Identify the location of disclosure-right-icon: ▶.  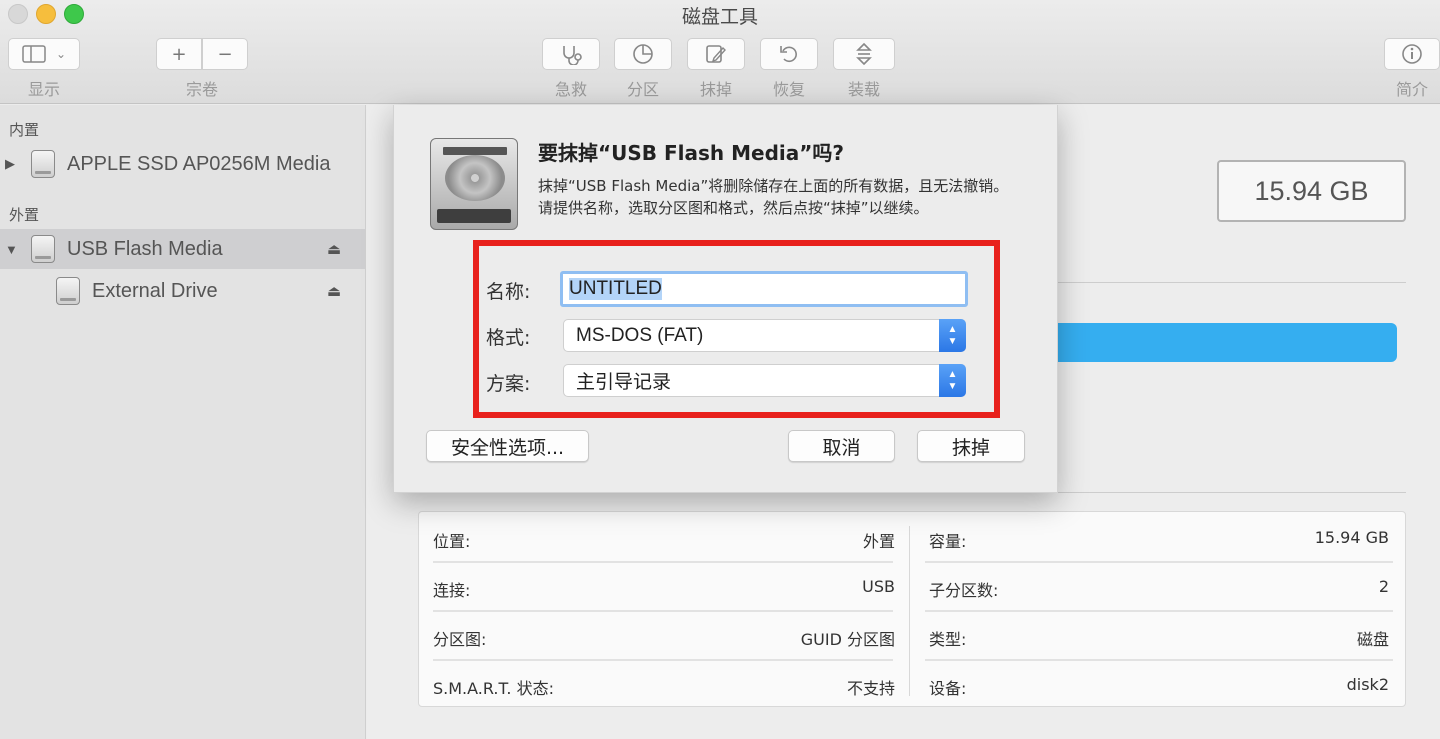
(10, 164).